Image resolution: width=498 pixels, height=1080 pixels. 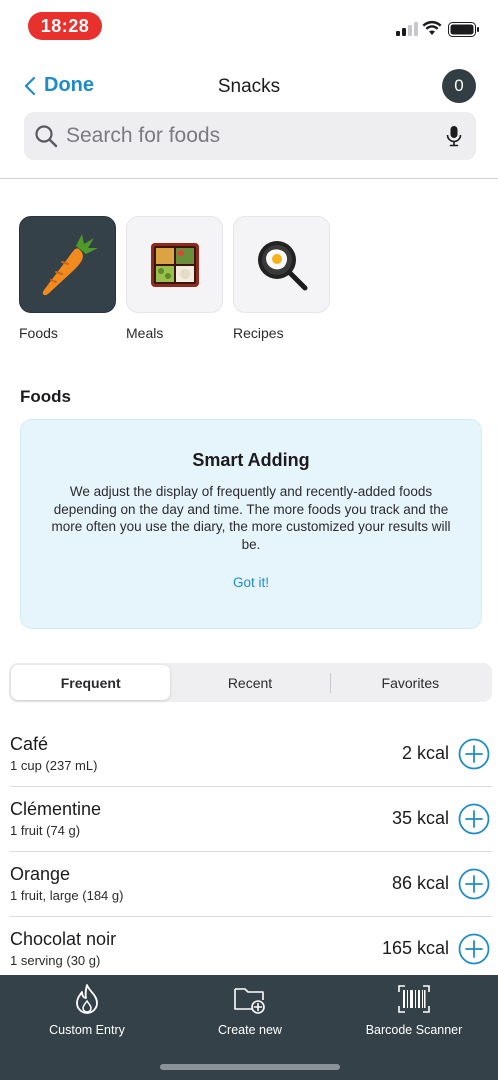 I want to click on barcode-icon, so click(x=414, y=999).